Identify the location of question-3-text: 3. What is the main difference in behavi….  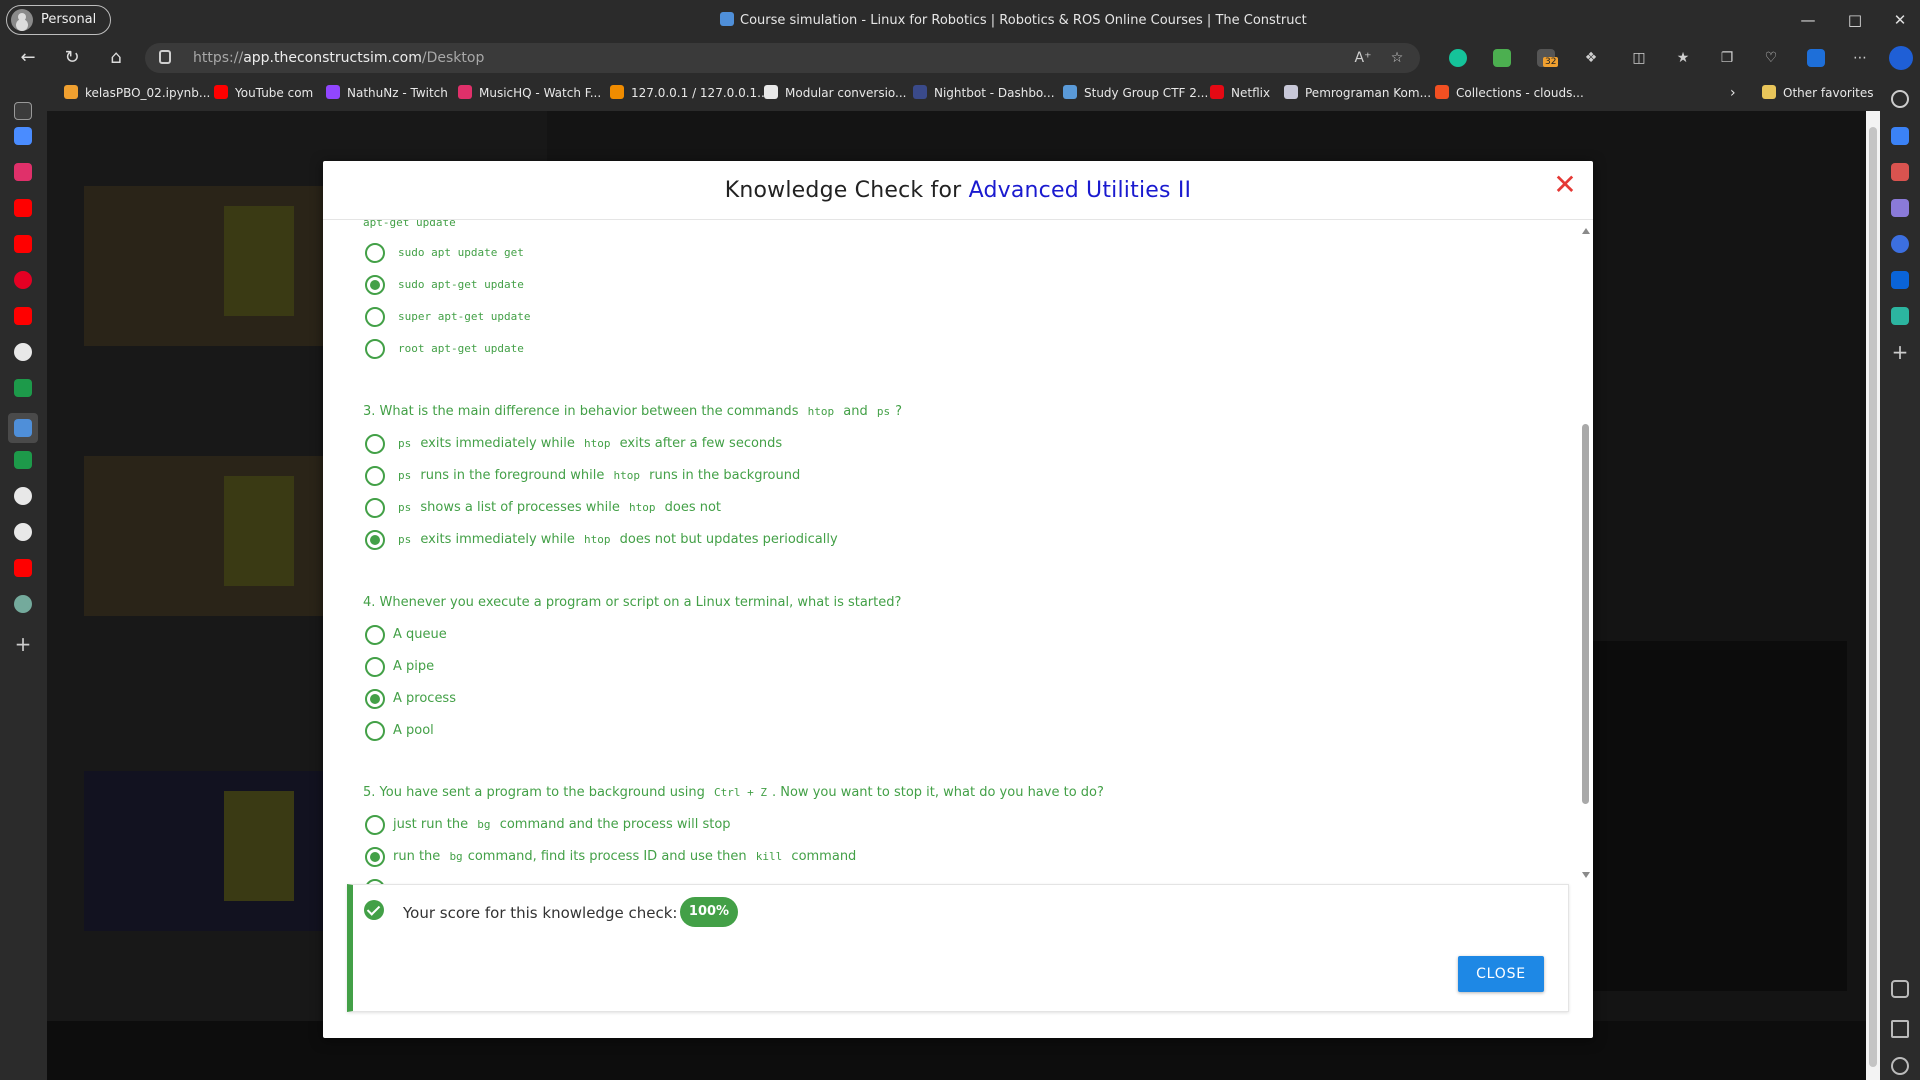
(633, 411).